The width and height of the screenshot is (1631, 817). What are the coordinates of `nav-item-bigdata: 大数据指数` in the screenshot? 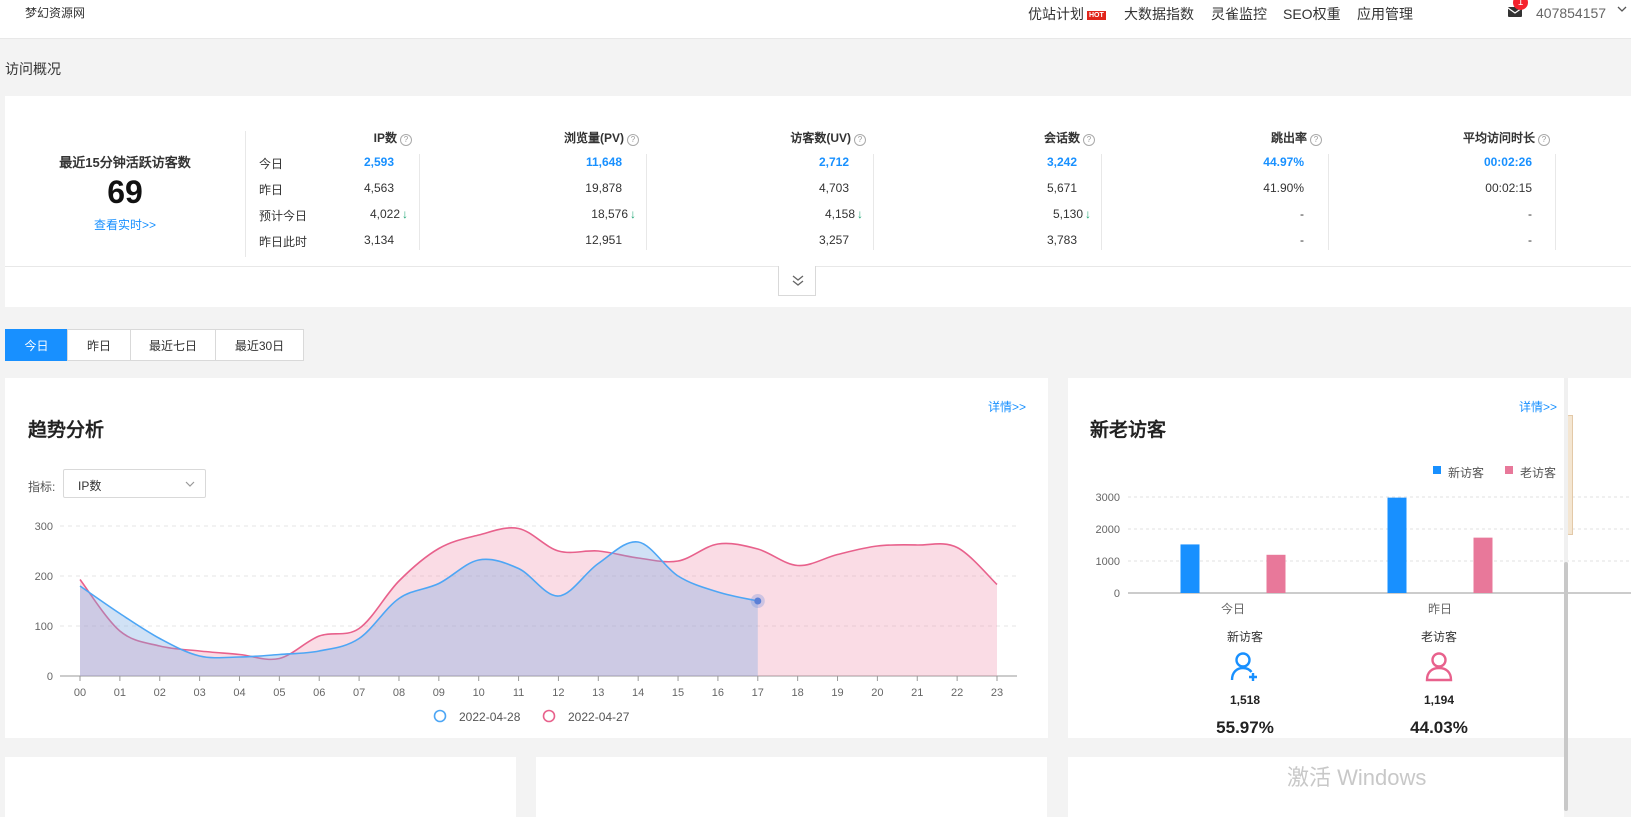 It's located at (1159, 14).